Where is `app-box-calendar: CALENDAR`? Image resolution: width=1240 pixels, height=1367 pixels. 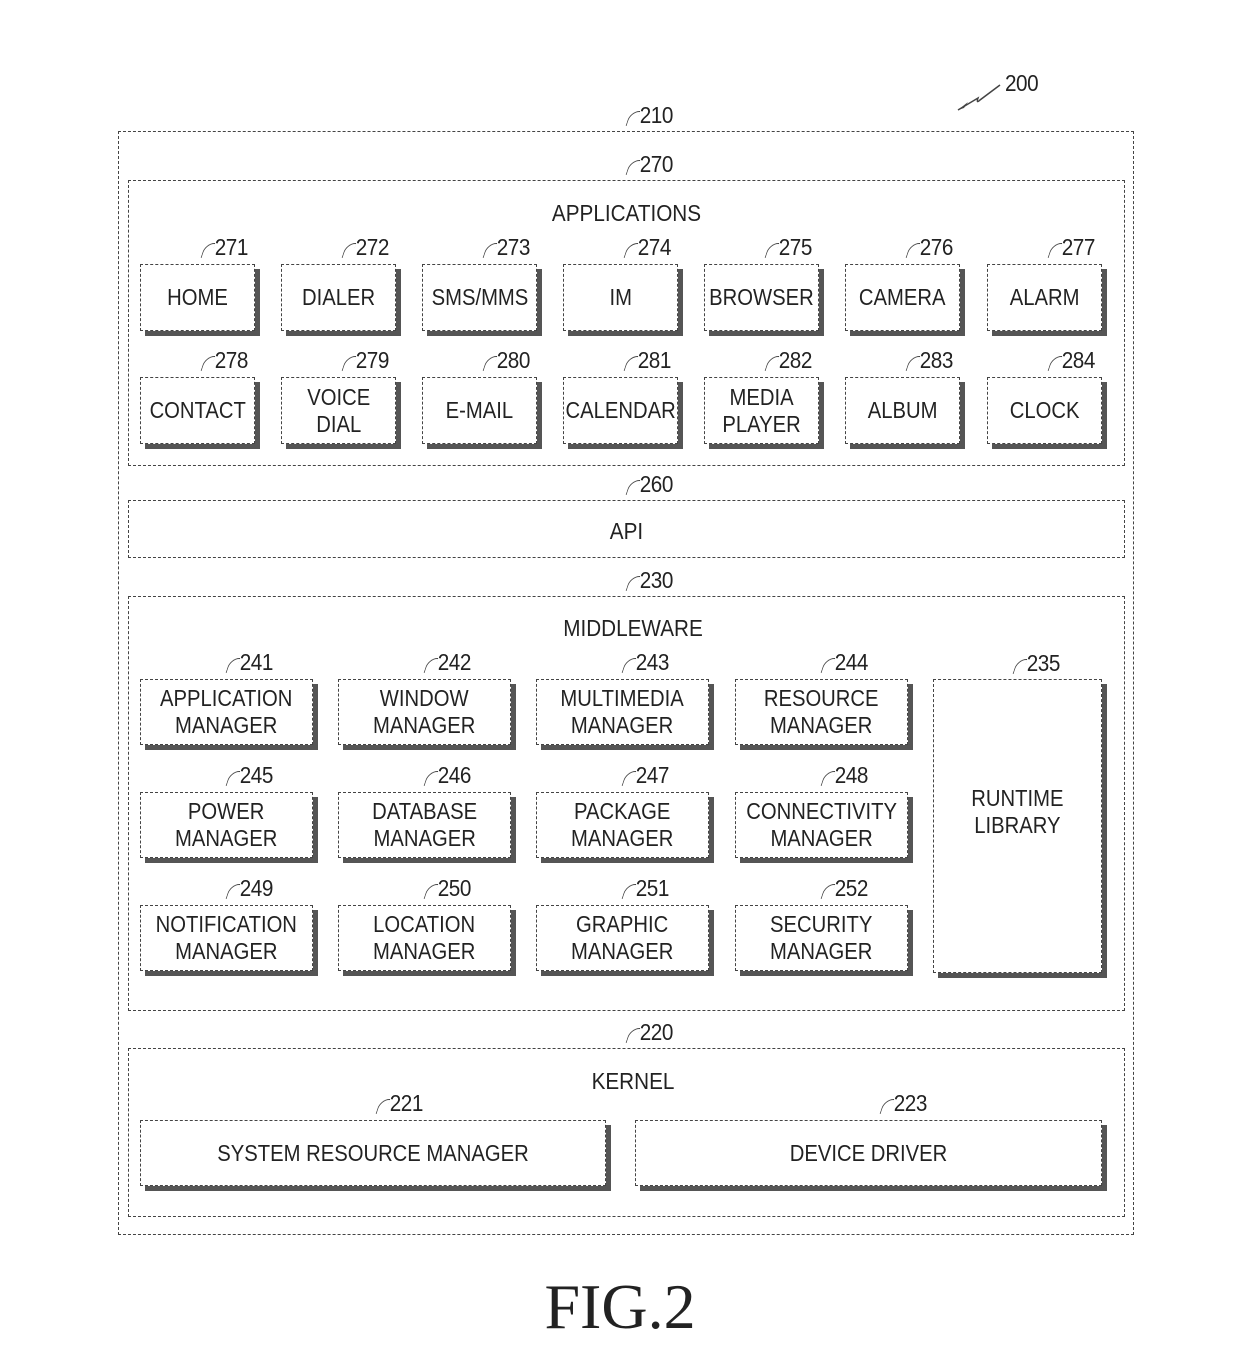 app-box-calendar: CALENDAR is located at coordinates (620, 410).